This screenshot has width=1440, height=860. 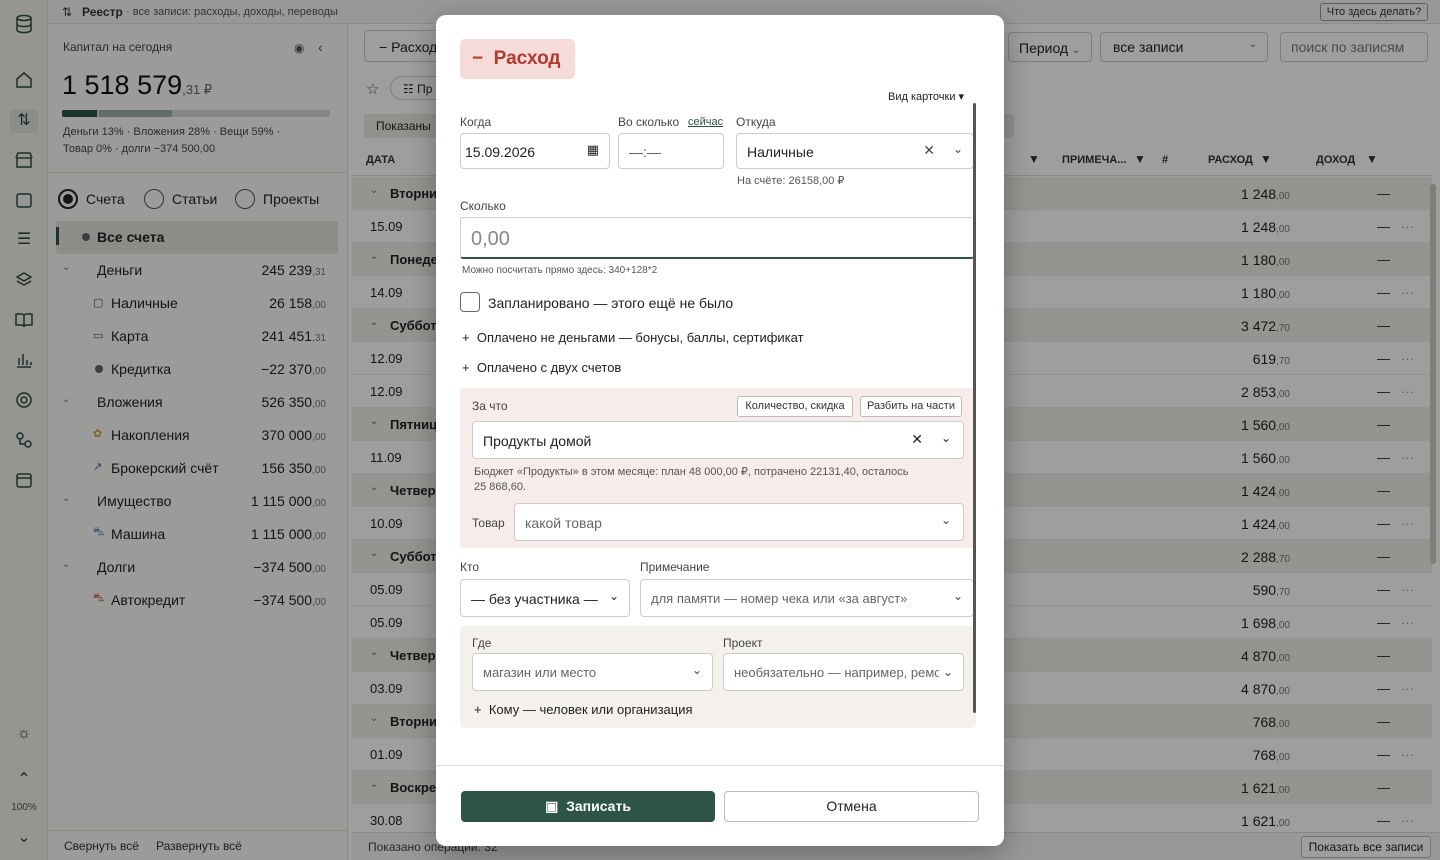 What do you see at coordinates (717, 238) in the screenshot?
I see `amount-input: 0,00` at bounding box center [717, 238].